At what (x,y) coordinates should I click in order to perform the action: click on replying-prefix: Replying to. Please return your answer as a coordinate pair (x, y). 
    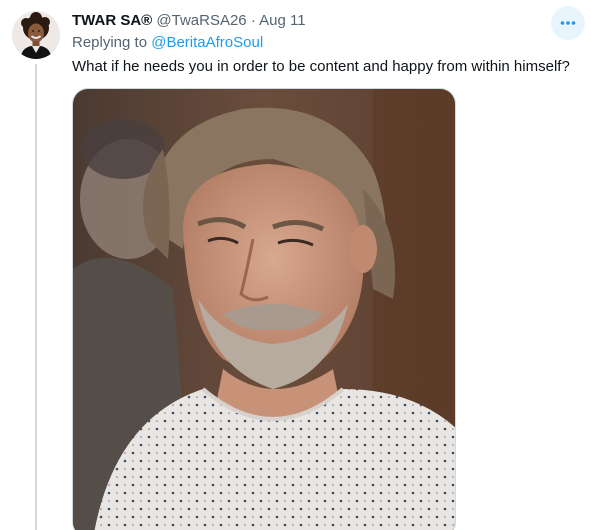
    Looking at the image, I should click on (112, 42).